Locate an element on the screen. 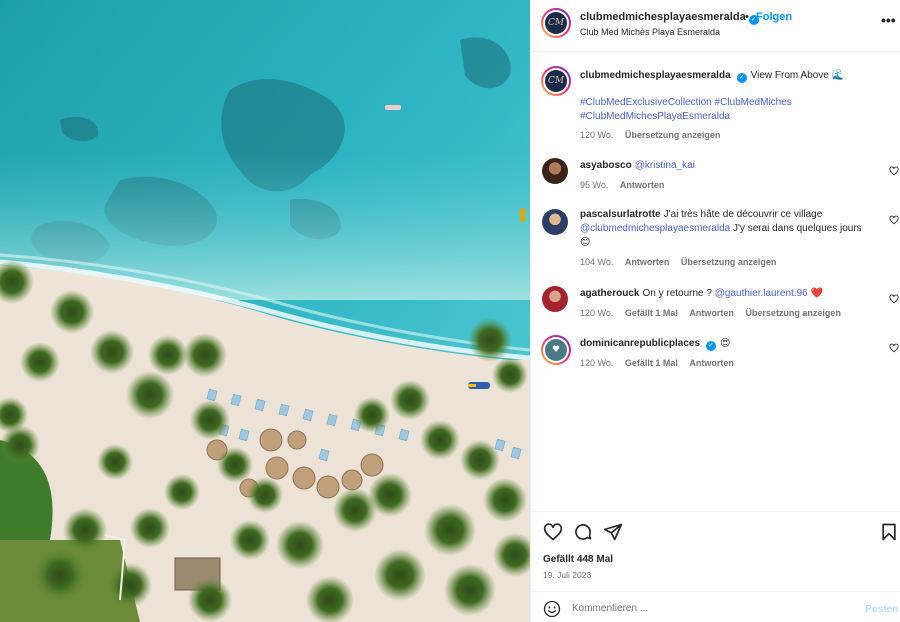  emoji-smiley-icon is located at coordinates (552, 609).